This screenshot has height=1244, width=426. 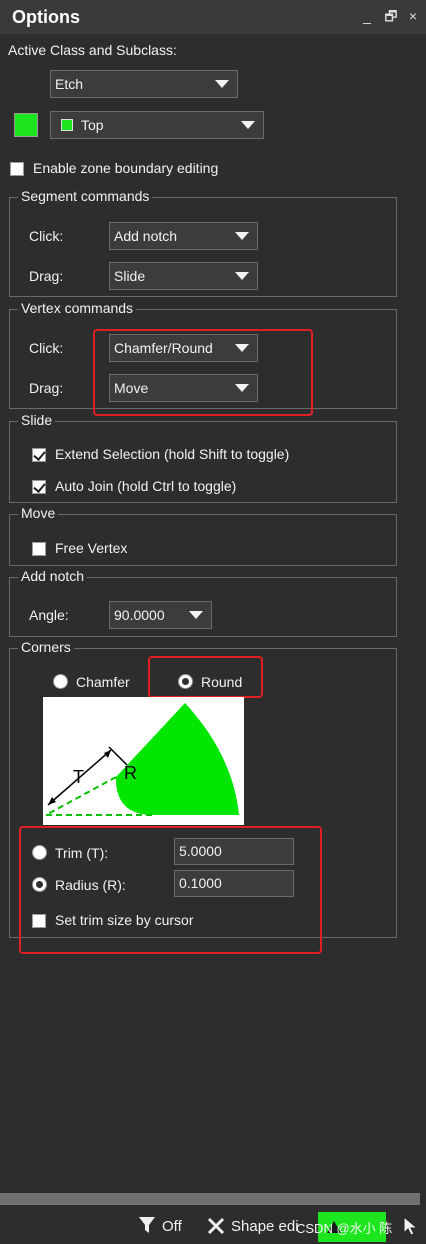 I want to click on subclass-color-swatch, so click(x=26, y=125).